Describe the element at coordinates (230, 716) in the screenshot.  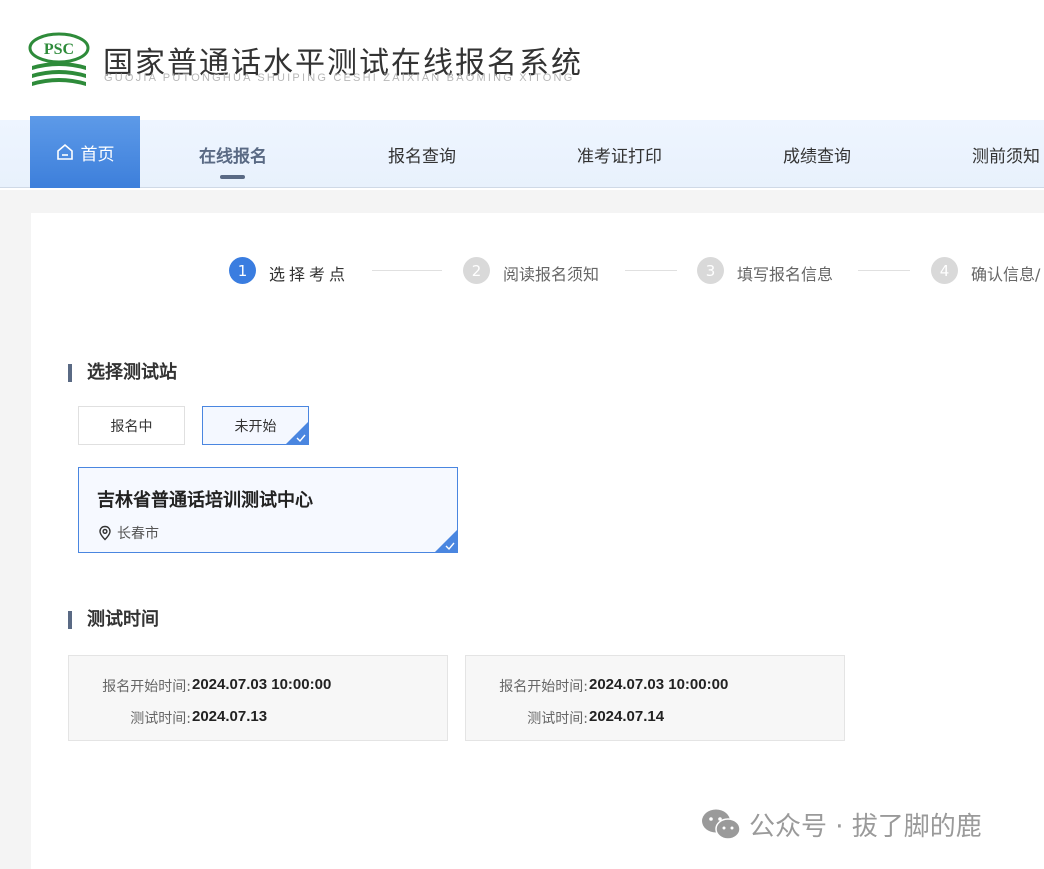
I see `test-date-value: 2024.07.13` at that location.